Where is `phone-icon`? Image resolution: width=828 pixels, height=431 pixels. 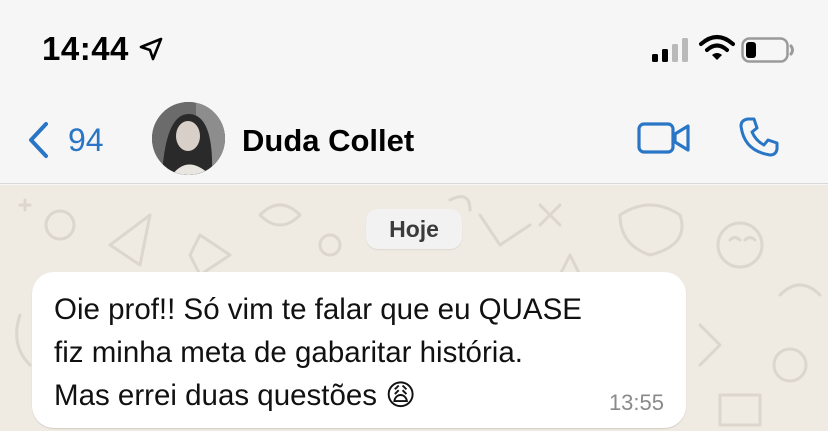
phone-icon is located at coordinates (759, 137).